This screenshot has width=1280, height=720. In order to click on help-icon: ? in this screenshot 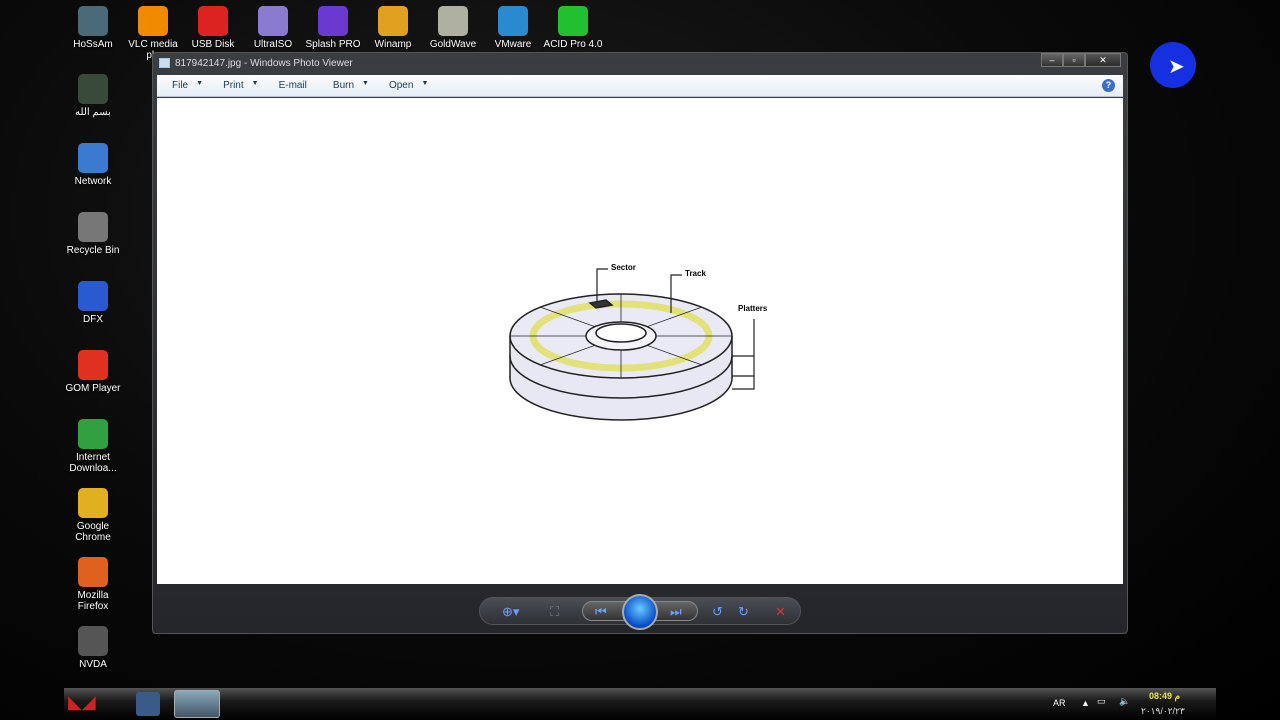, I will do `click(1108, 85)`.